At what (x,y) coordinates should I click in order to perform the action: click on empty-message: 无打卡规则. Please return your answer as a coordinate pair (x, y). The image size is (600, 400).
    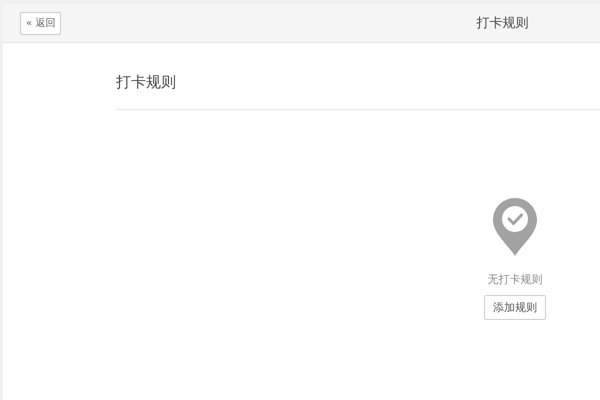
    Looking at the image, I should click on (515, 279).